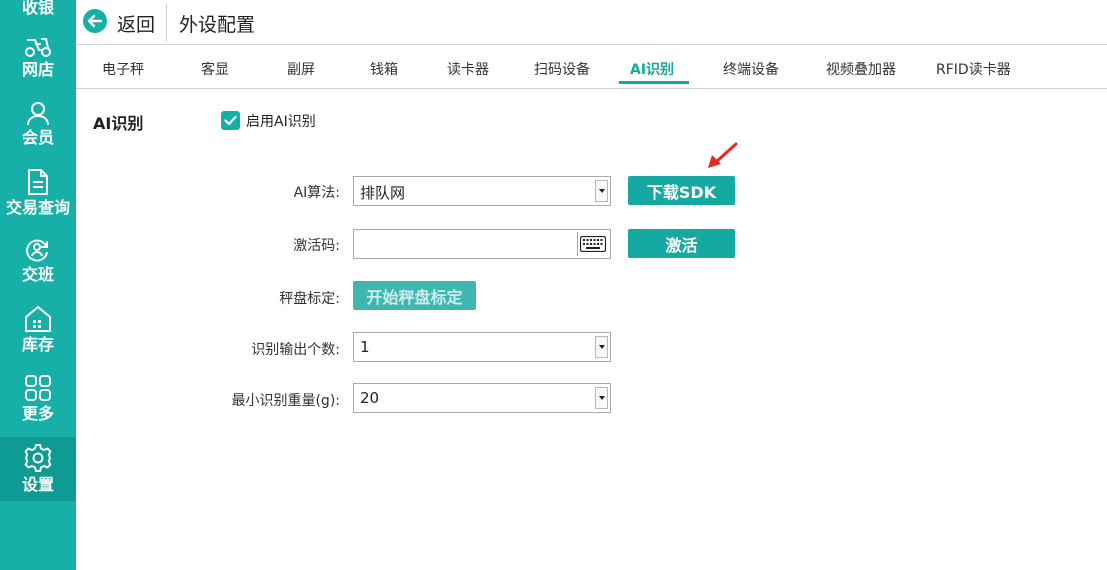  Describe the element at coordinates (309, 299) in the screenshot. I see `calibration-label: 秤盘标定:` at that location.